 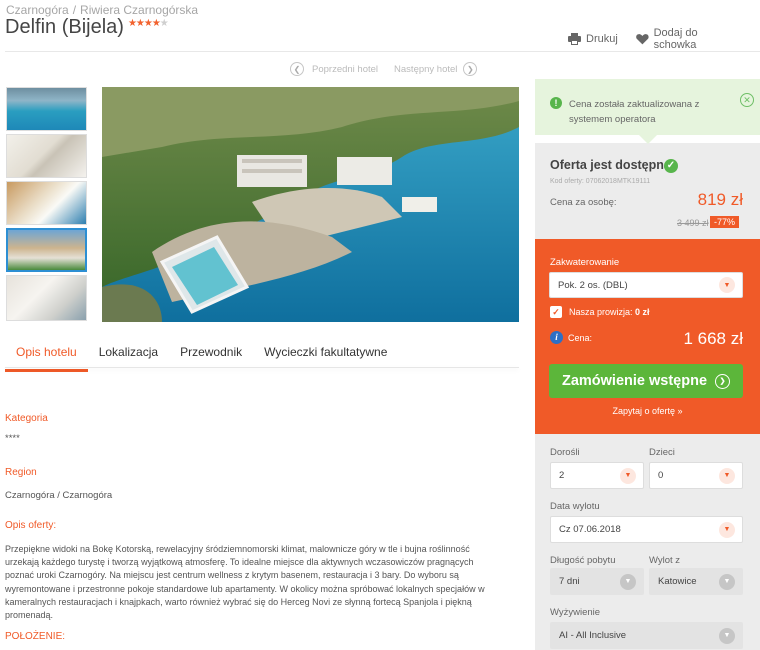 I want to click on arrow-right-icon: ❯, so click(x=723, y=381).